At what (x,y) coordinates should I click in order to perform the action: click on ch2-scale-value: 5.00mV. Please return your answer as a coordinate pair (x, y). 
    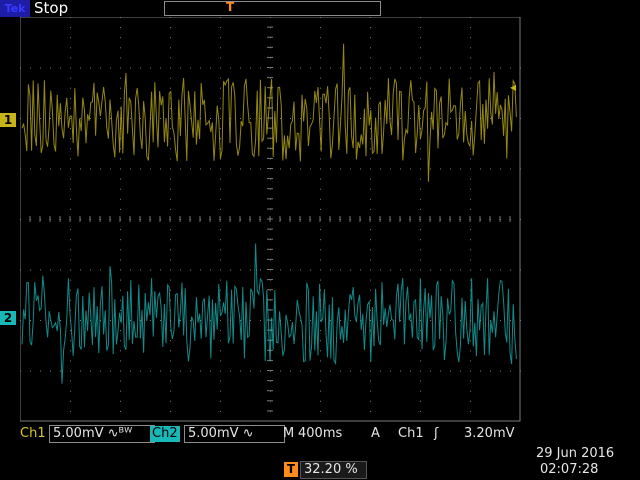
    Looking at the image, I should click on (213, 433).